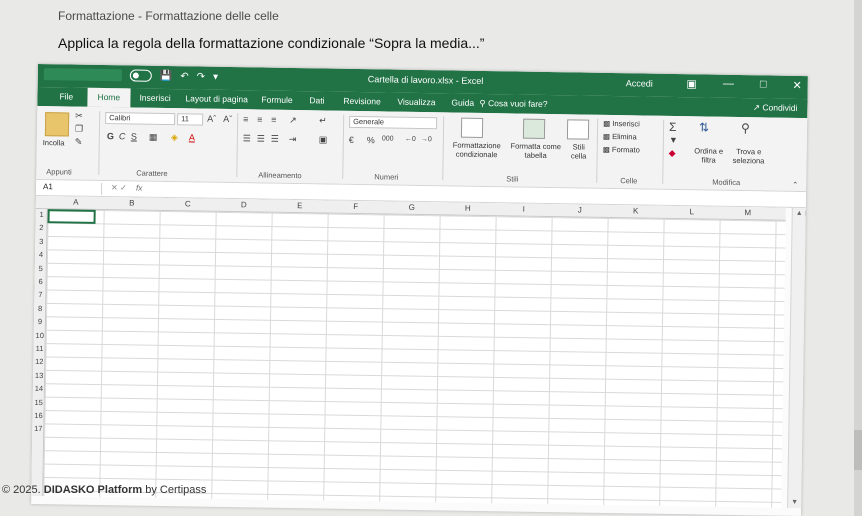 The height and width of the screenshot is (516, 862). I want to click on align-middle-icon: ≡, so click(259, 119).